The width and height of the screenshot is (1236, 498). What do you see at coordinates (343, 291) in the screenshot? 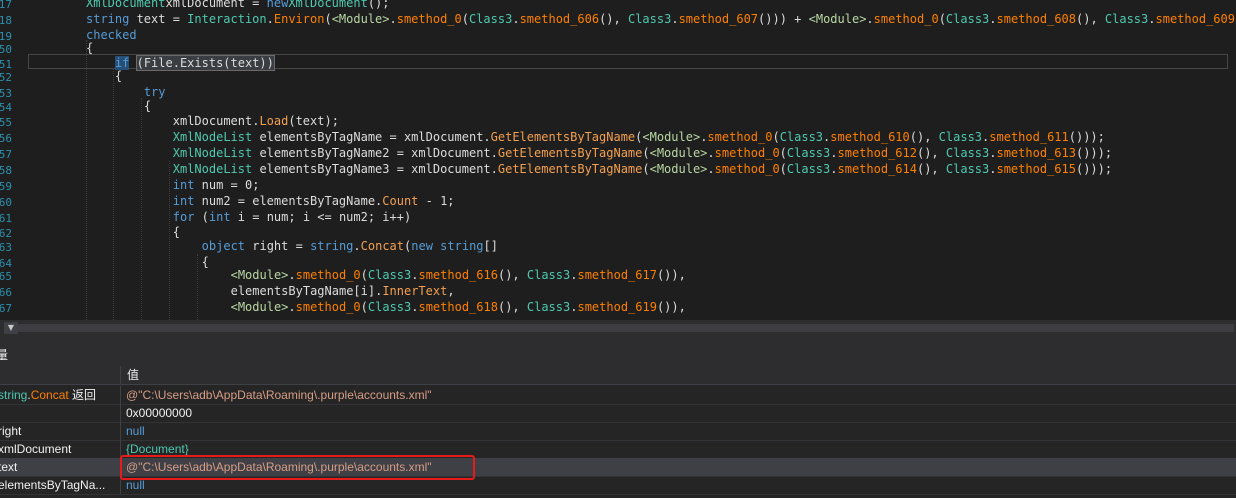
I see `code-line: elementsByTagName[i].InnerText,` at bounding box center [343, 291].